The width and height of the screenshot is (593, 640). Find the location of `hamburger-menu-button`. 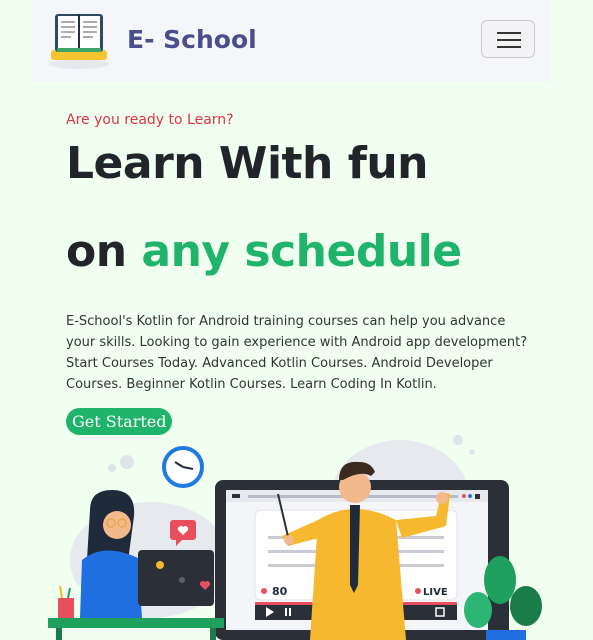

hamburger-menu-button is located at coordinates (508, 39).